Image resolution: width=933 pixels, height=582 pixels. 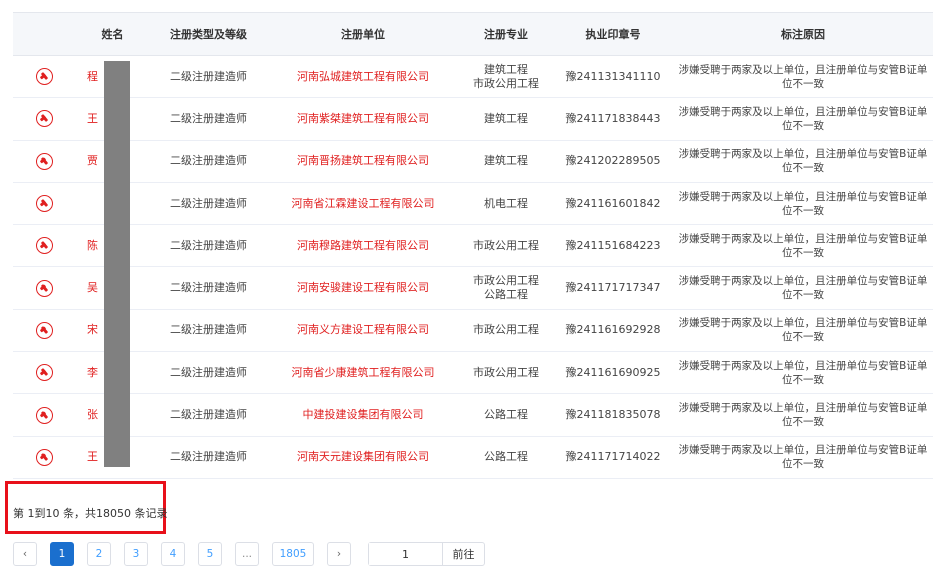 I want to click on registration-unit-link: 河南弘城建筑工程有限公司, so click(x=363, y=77).